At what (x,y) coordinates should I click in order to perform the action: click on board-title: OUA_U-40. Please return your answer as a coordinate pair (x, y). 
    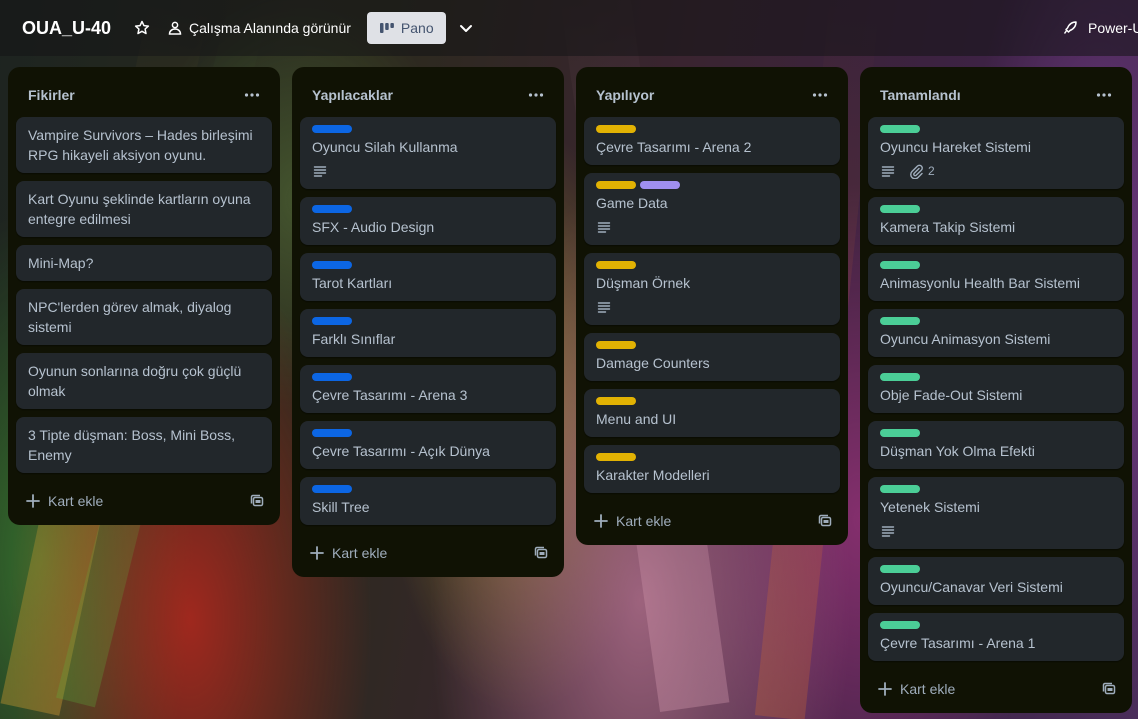
    Looking at the image, I should click on (66, 28).